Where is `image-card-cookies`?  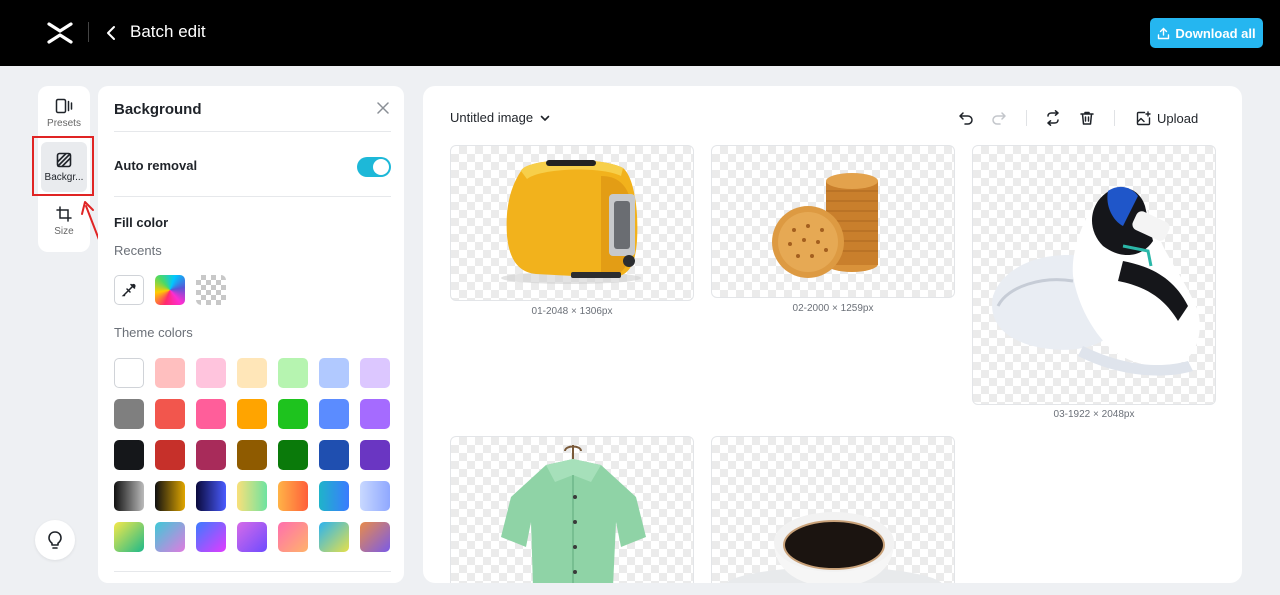 image-card-cookies is located at coordinates (833, 221).